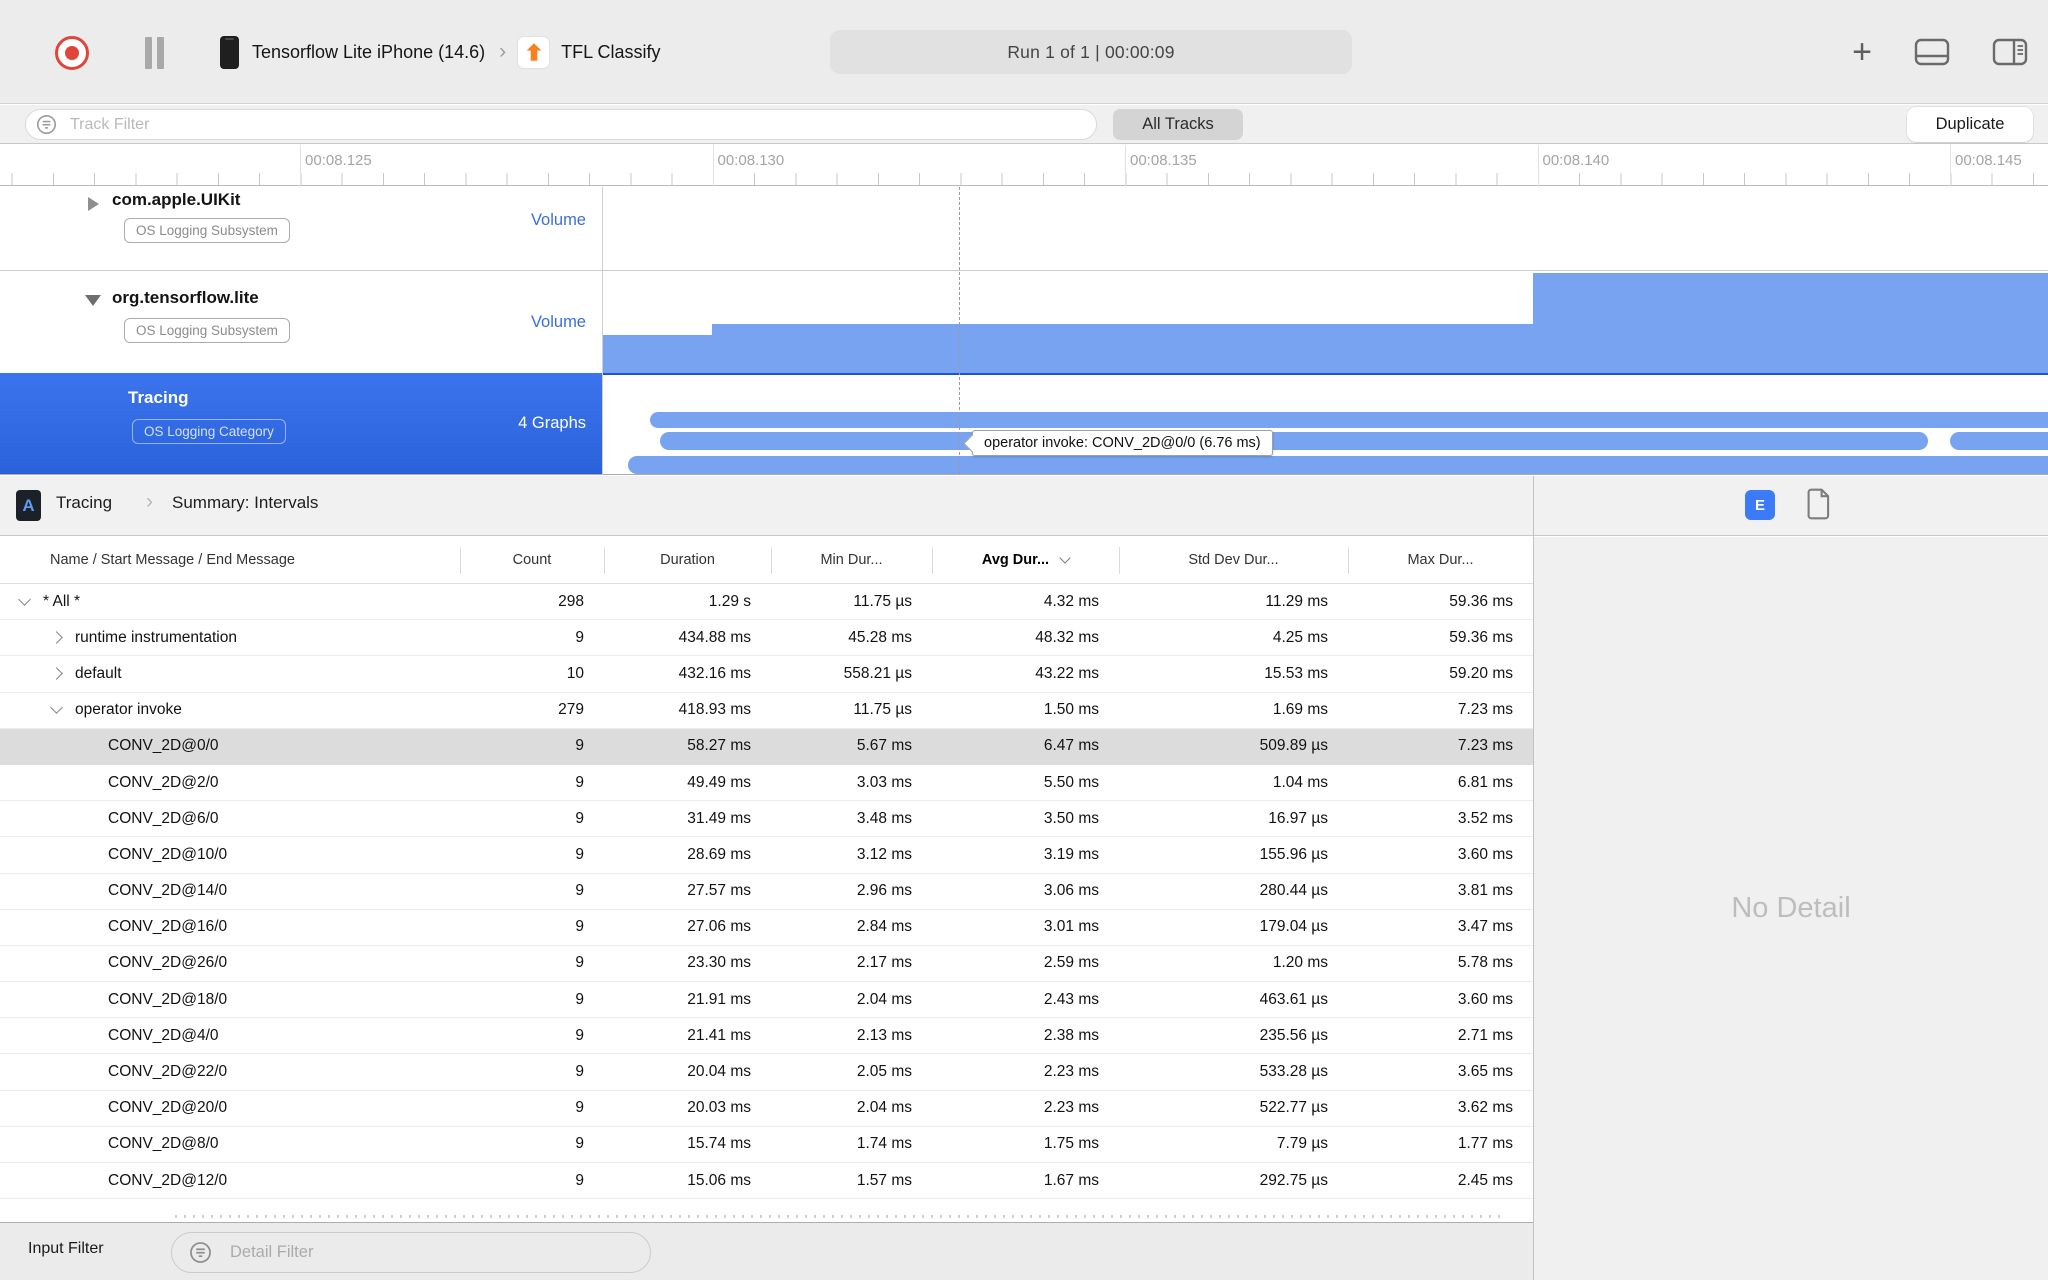 Image resolution: width=2048 pixels, height=1280 pixels. What do you see at coordinates (1024, 506) in the screenshot?
I see `detail-breadcrumb-bar: A Tracing › Summary: Intervals` at bounding box center [1024, 506].